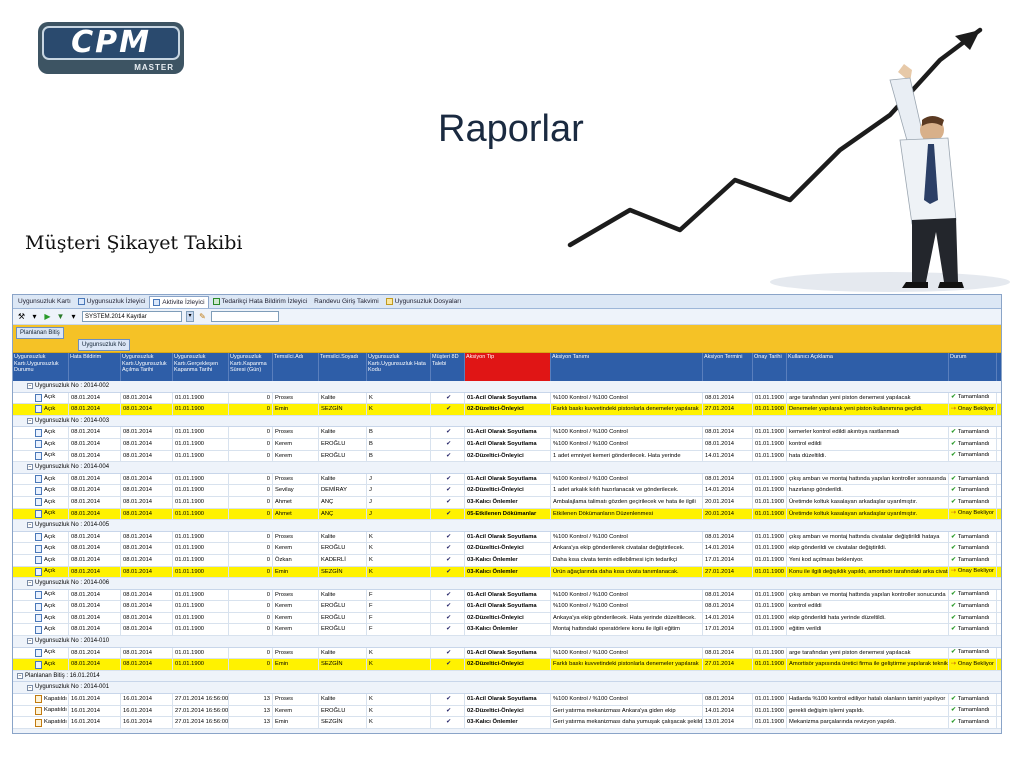 This screenshot has width=1024, height=768. I want to click on table-cell: EROĞLU, so click(343, 548).